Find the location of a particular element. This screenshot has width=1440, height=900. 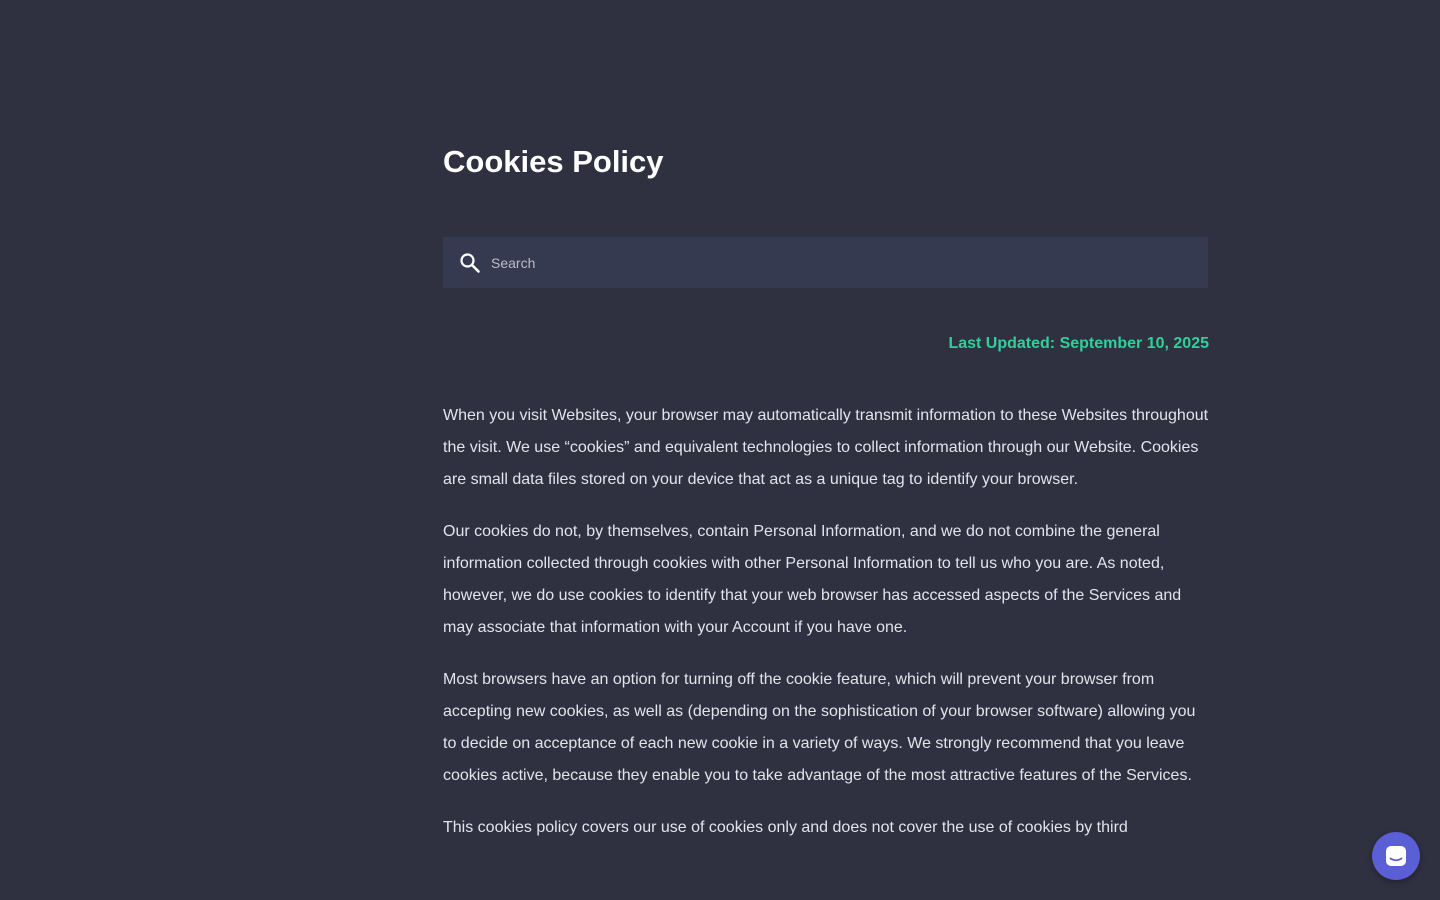

chat-icon is located at coordinates (1396, 856).